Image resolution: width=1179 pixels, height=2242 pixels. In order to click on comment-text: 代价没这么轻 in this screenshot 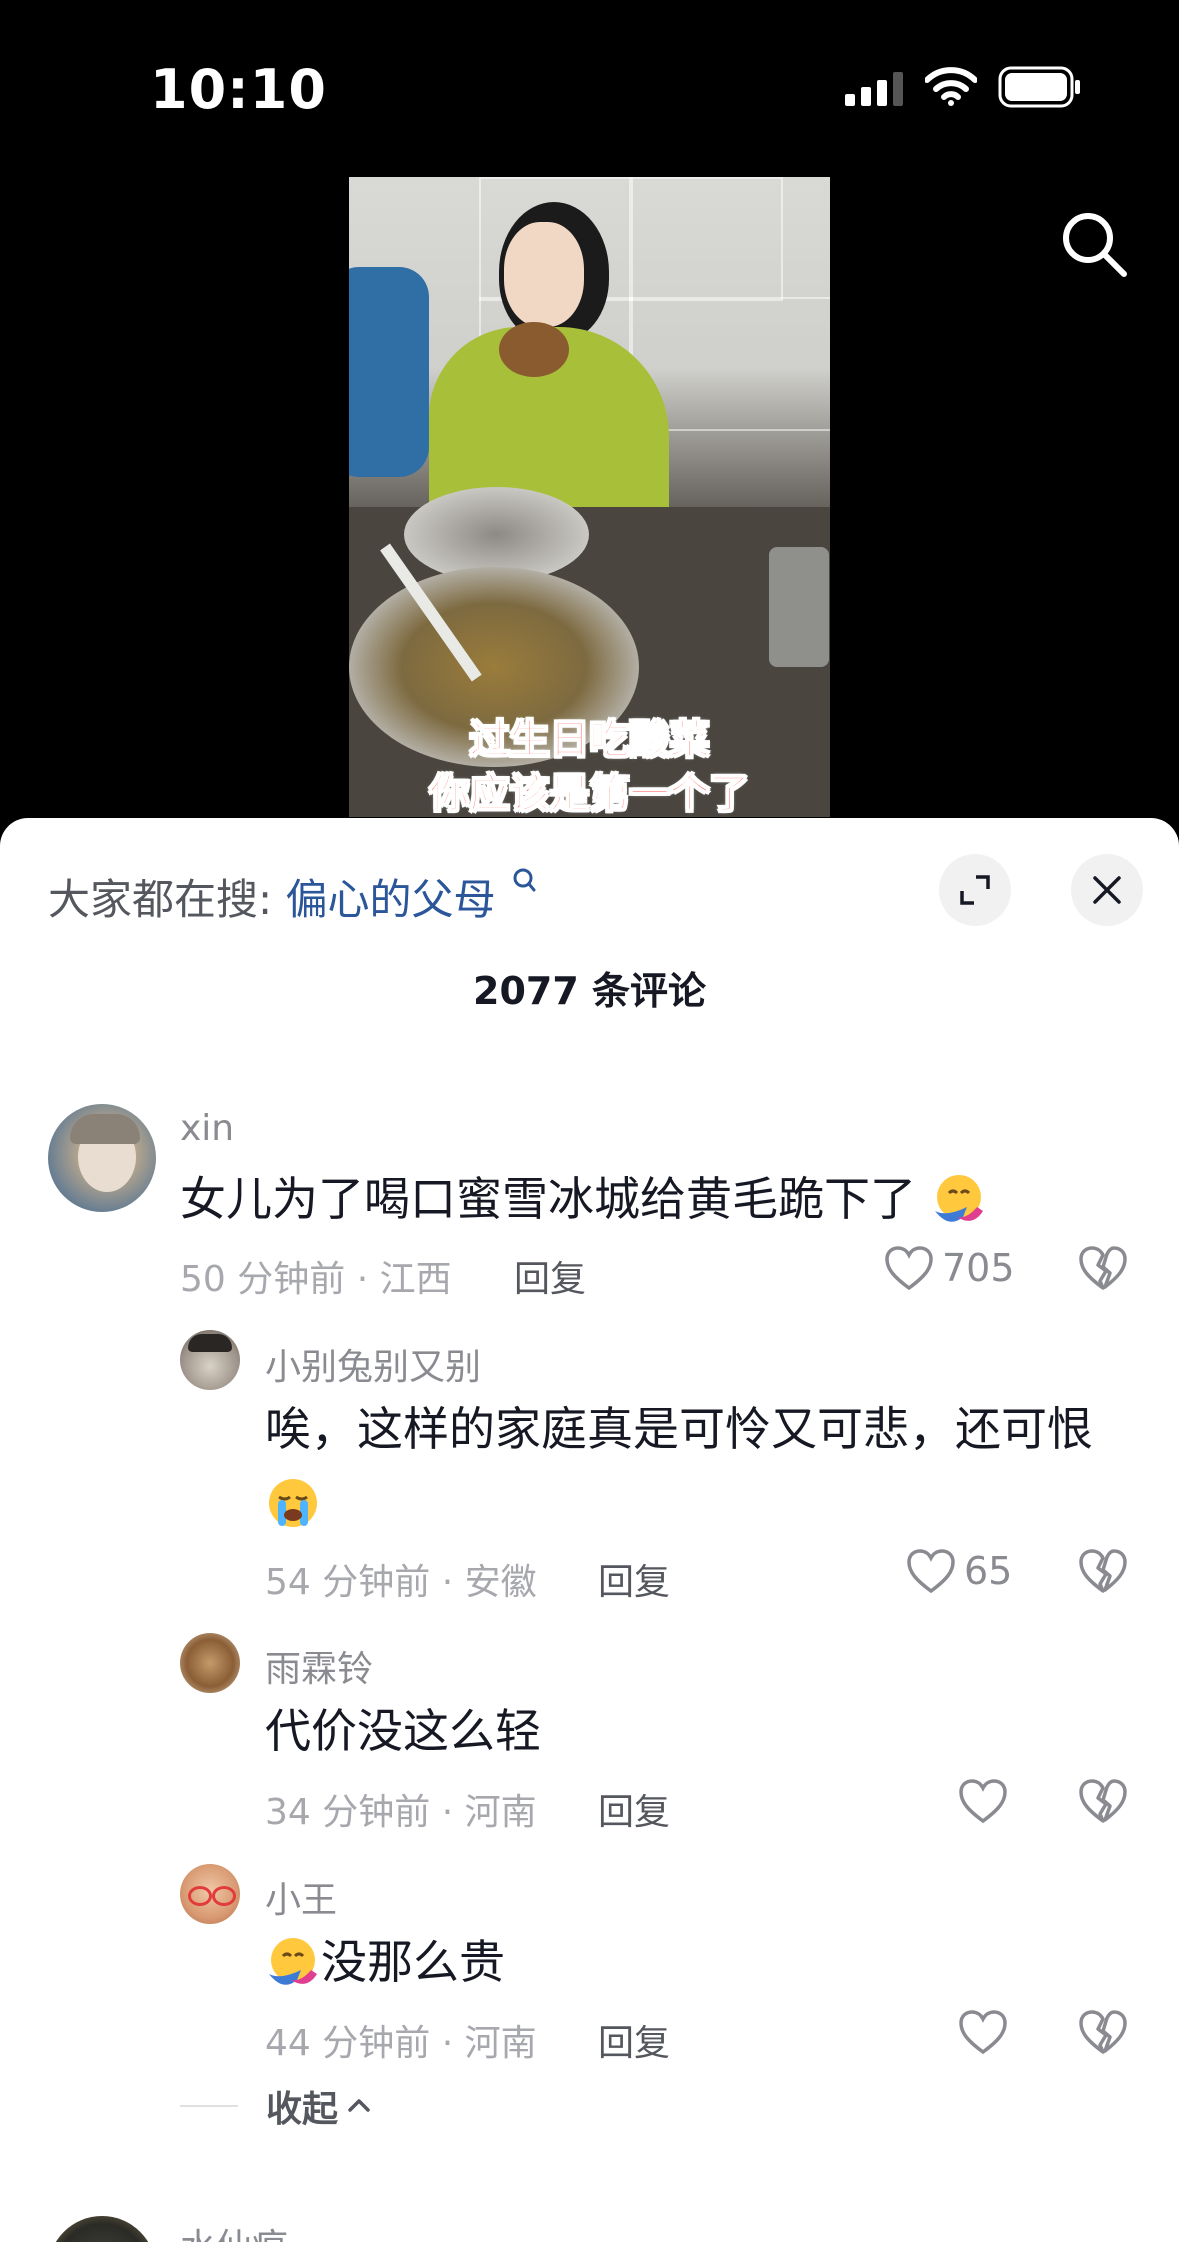, I will do `click(403, 1731)`.